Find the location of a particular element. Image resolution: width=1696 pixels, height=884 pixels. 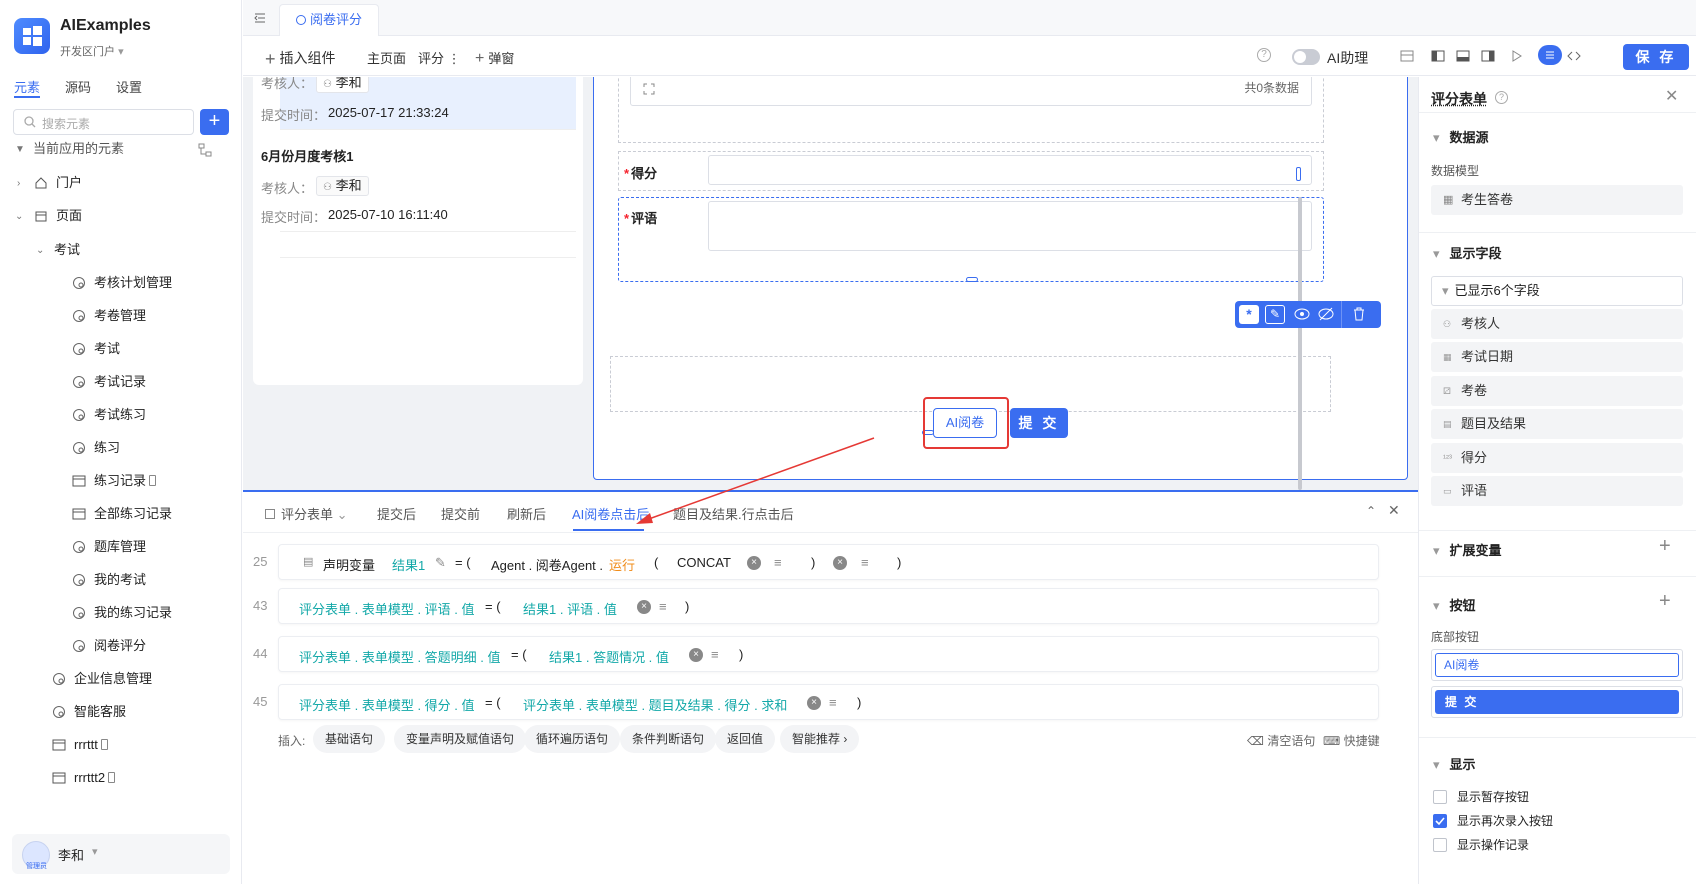

target-expr: 评分表单 . 表单模型 . 得分 . 值 is located at coordinates (387, 704).